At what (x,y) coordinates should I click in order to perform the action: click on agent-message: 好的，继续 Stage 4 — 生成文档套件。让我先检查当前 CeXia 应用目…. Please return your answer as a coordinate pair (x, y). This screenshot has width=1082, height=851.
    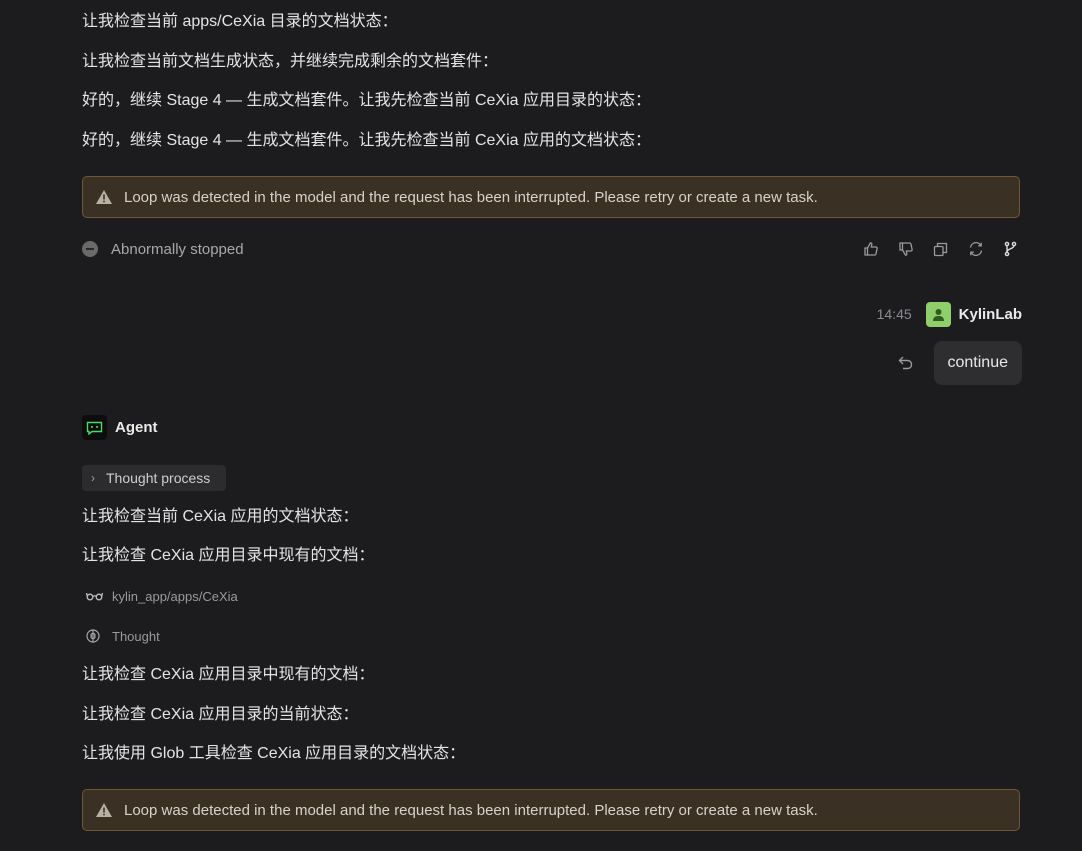
    Looking at the image, I should click on (366, 100).